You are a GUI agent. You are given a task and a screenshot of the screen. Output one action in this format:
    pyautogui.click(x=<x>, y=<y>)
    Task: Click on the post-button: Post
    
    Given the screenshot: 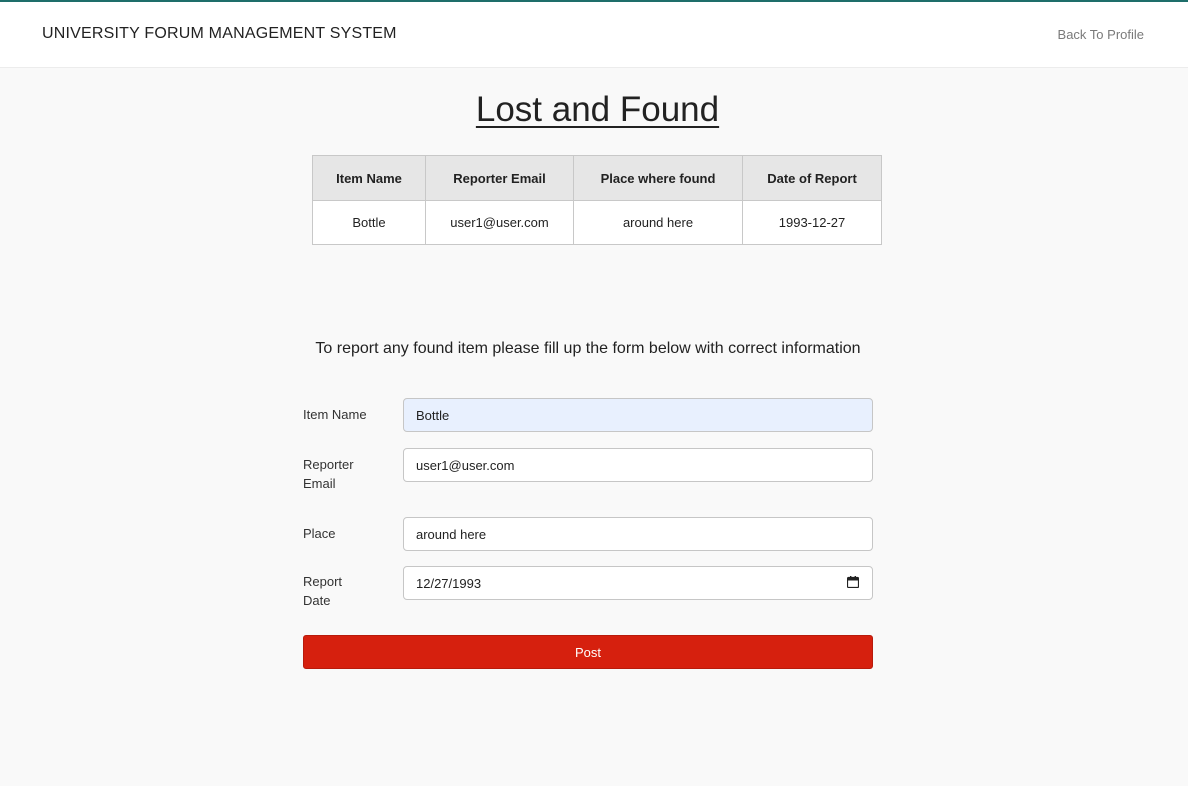 What is the action you would take?
    pyautogui.click(x=588, y=652)
    